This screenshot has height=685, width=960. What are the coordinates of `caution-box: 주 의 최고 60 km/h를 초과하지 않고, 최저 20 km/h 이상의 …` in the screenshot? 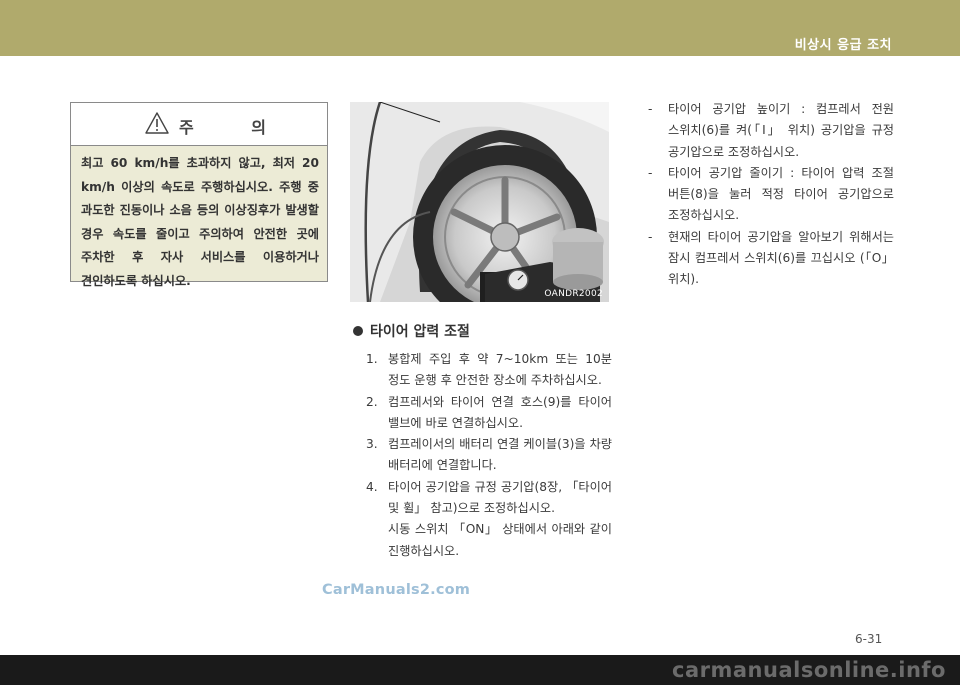 It's located at (199, 195).